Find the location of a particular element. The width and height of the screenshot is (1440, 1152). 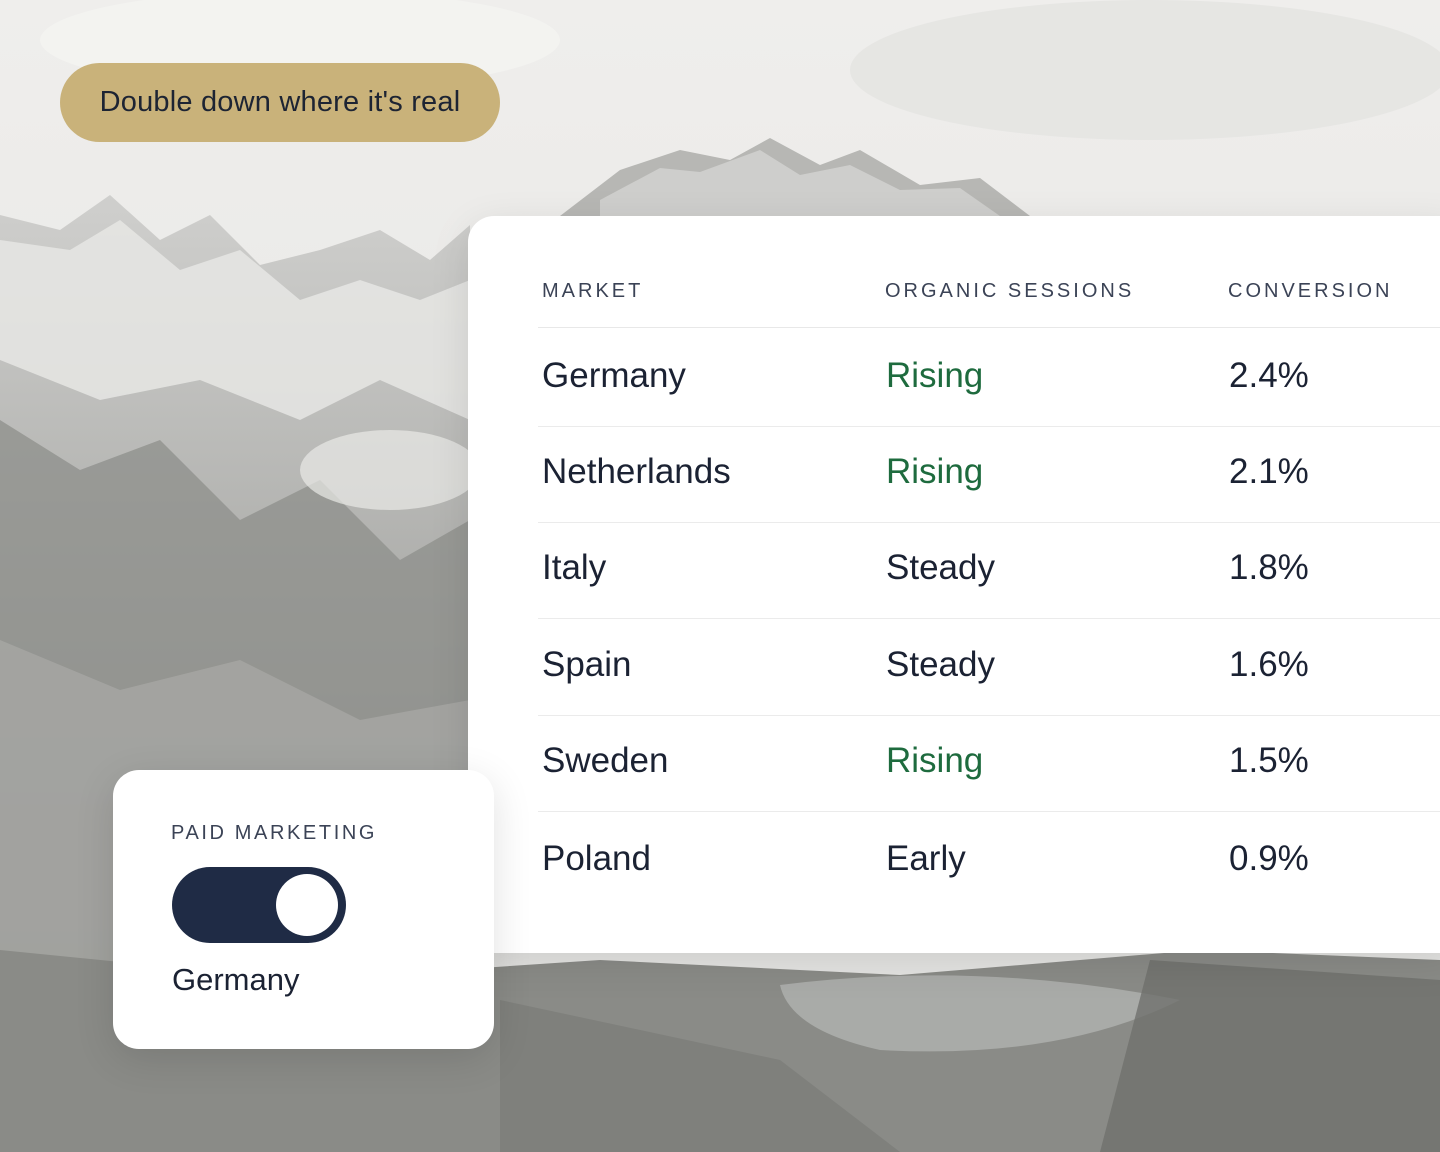

market-cell: Italy is located at coordinates (574, 567).